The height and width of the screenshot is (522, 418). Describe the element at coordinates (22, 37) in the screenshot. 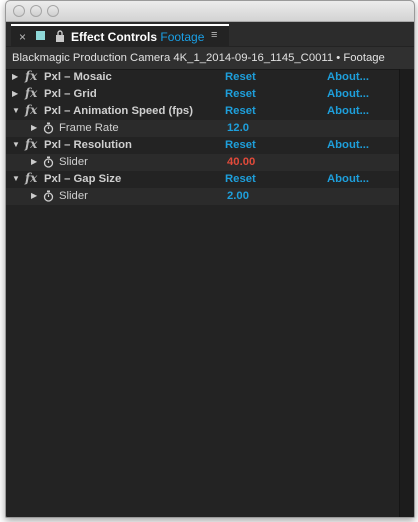

I see `close-icon: ×` at that location.